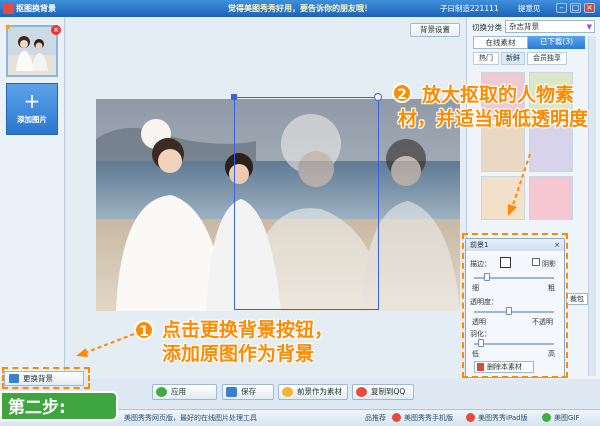 The height and width of the screenshot is (426, 600). What do you see at coordinates (529, 8) in the screenshot?
I see `feedback-link: 提意见` at bounding box center [529, 8].